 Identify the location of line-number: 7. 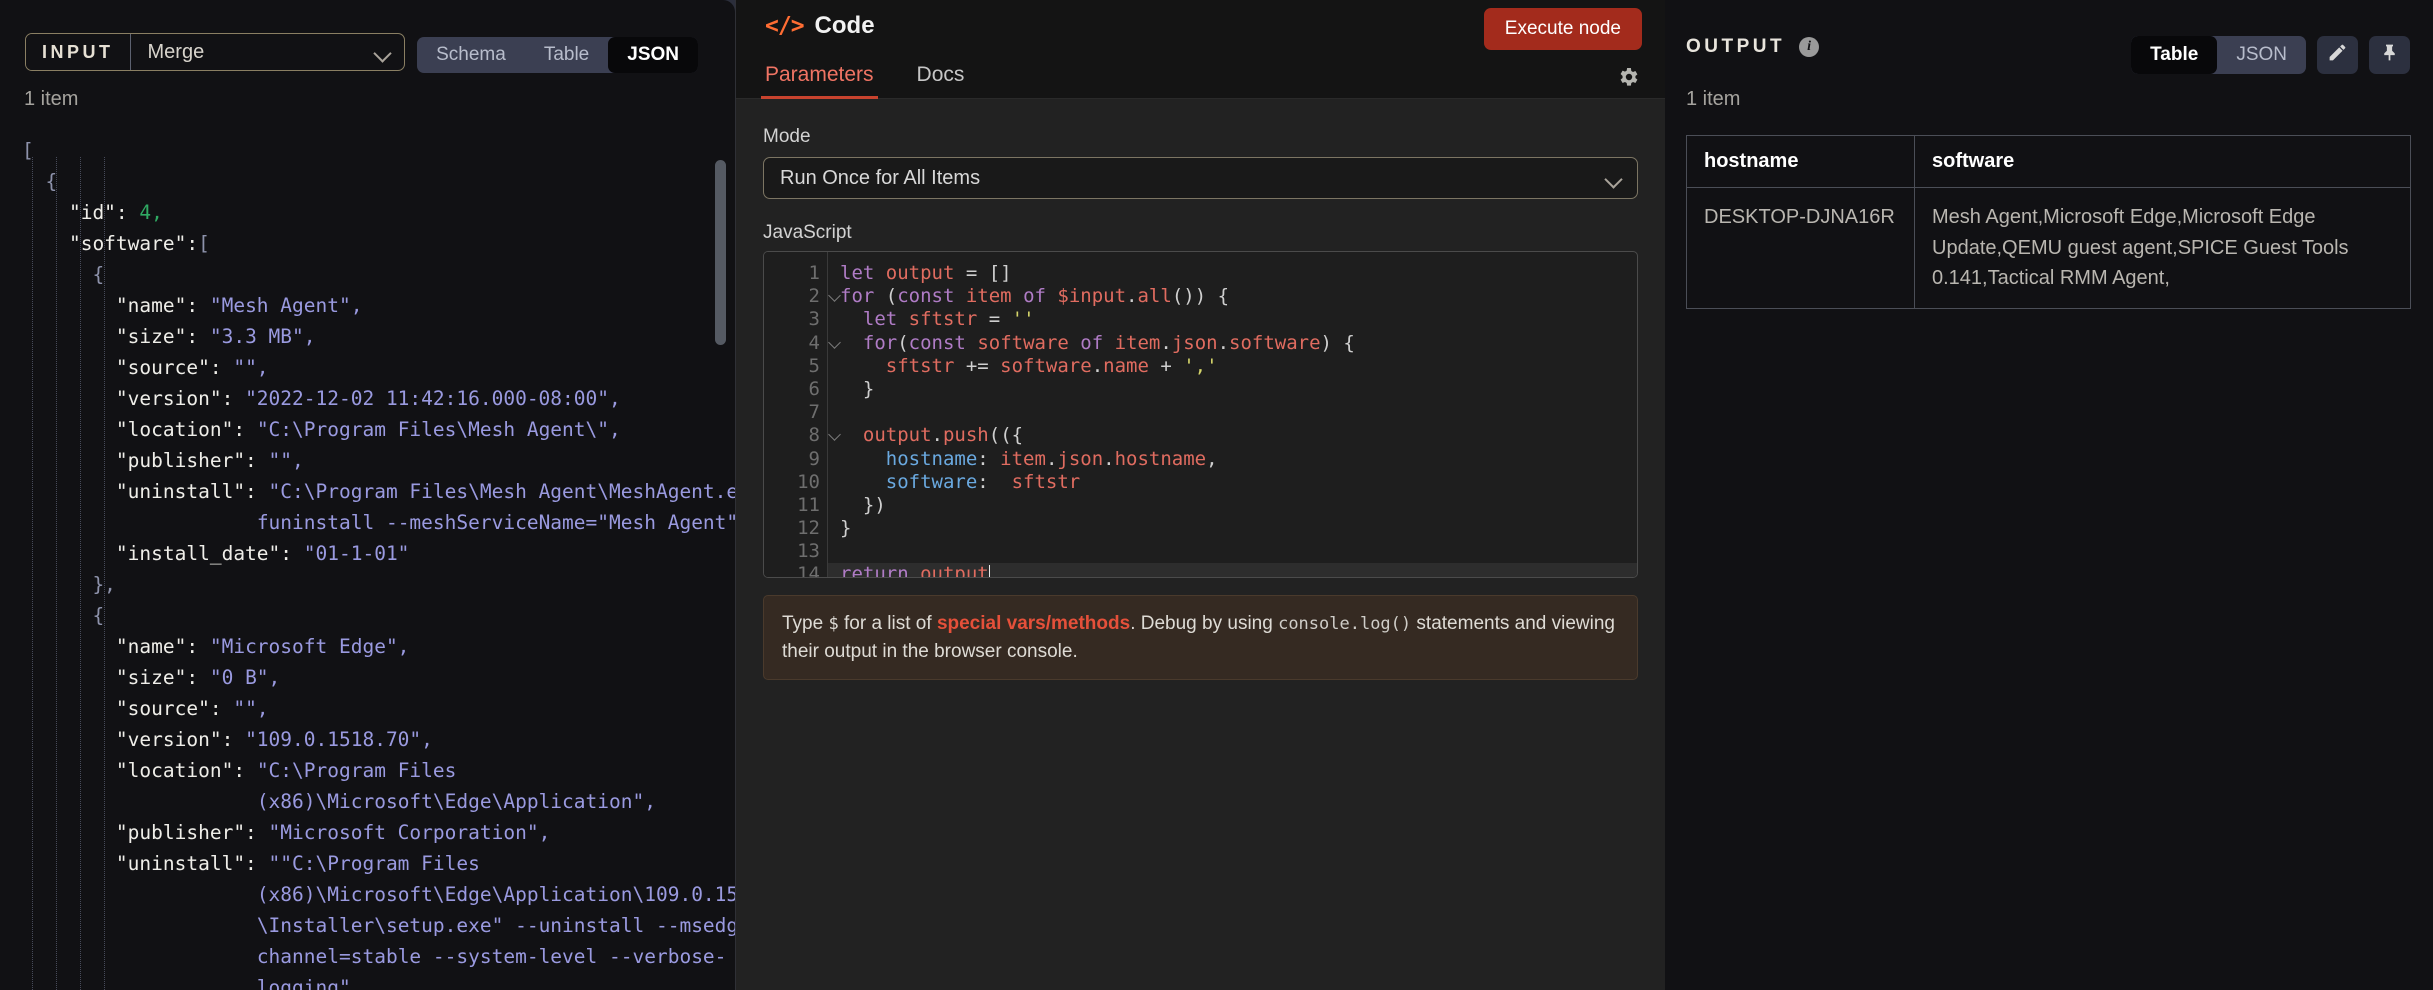
(814, 412).